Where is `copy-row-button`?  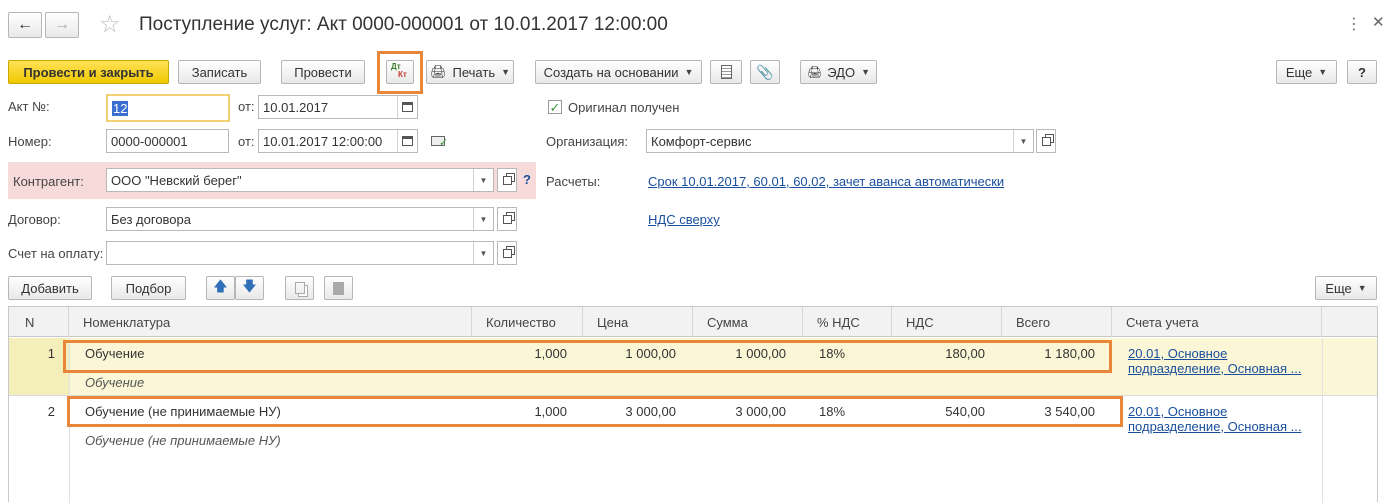
copy-row-button is located at coordinates (299, 288).